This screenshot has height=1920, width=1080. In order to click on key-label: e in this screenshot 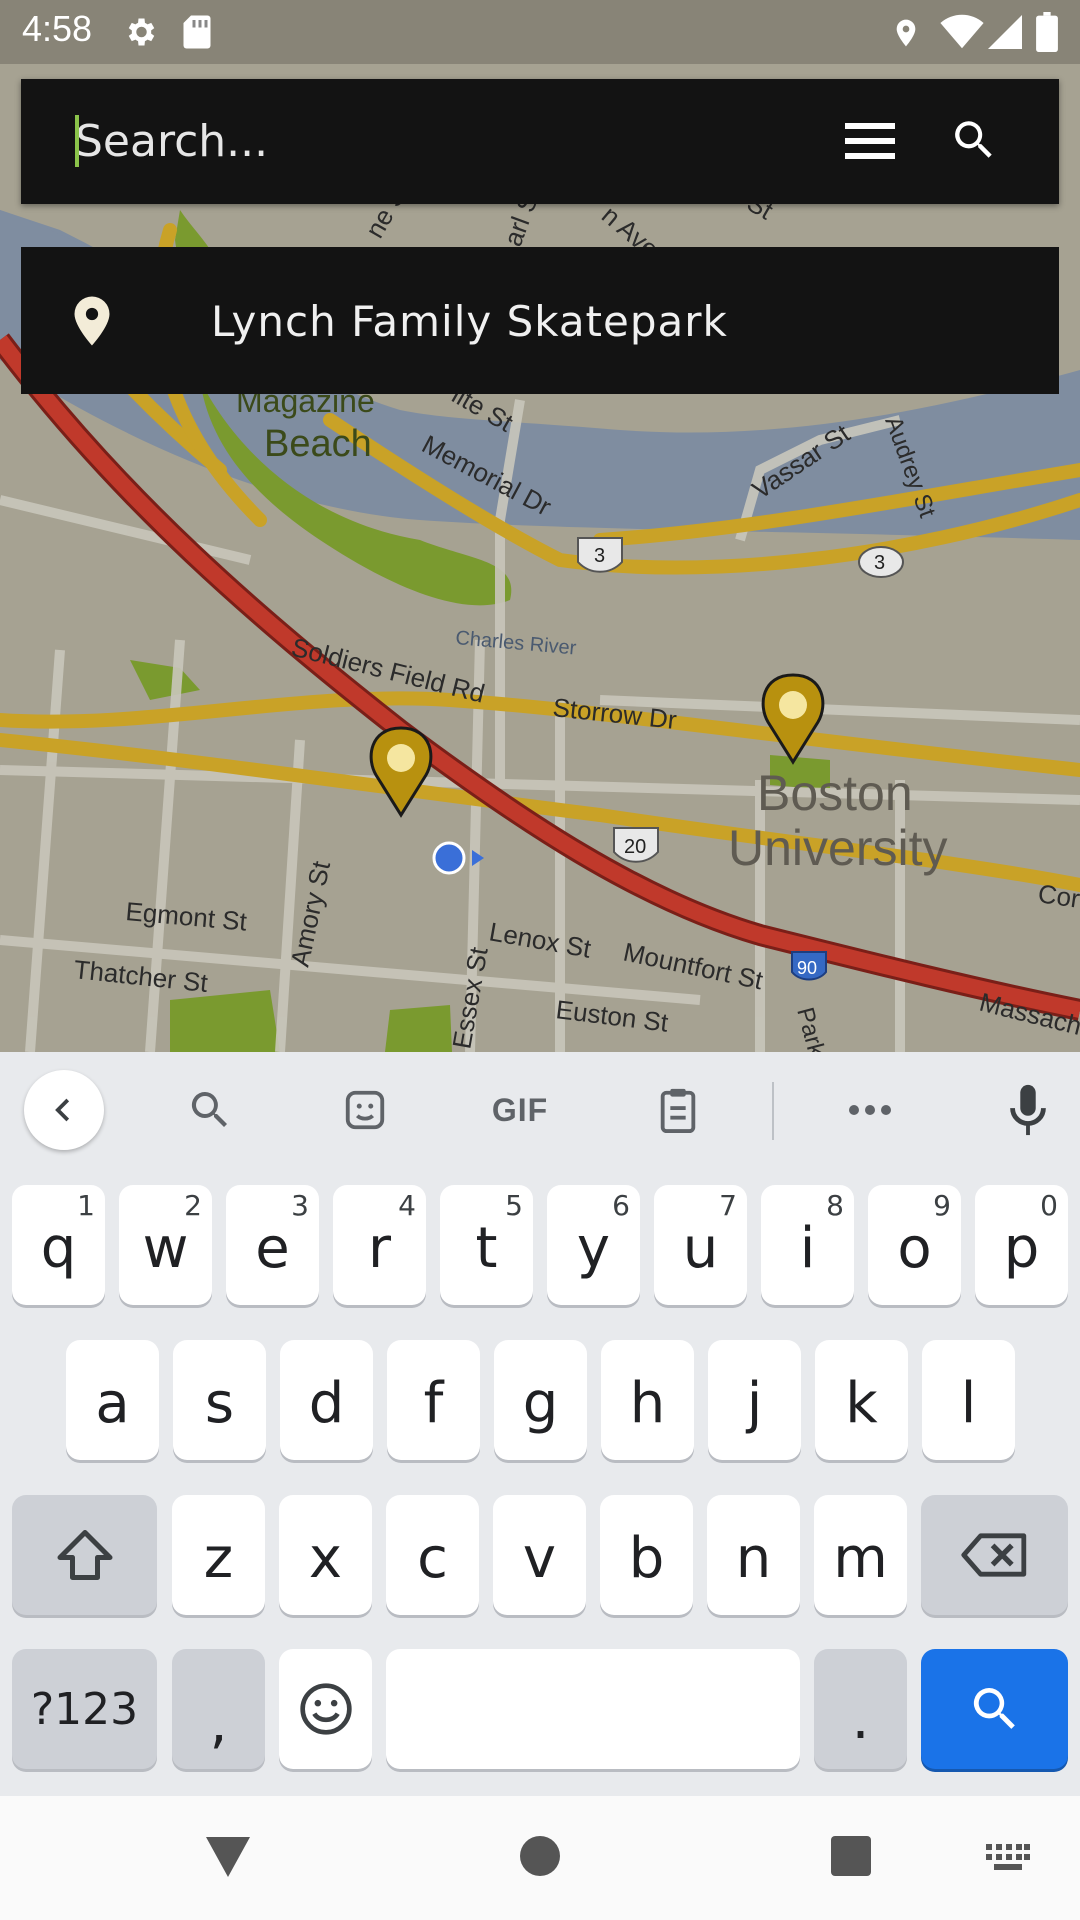, I will do `click(272, 1248)`.